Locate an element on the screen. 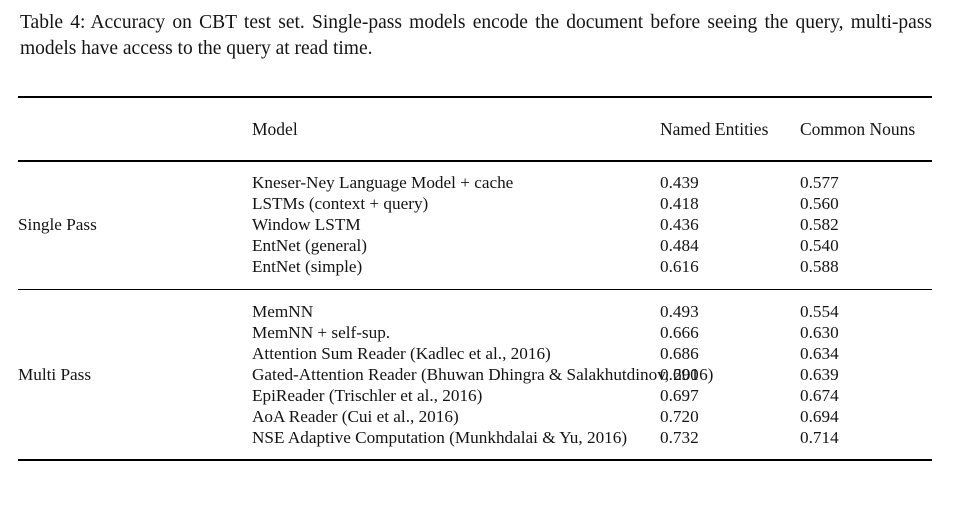  row-named-entities: 0.666 is located at coordinates (679, 332).